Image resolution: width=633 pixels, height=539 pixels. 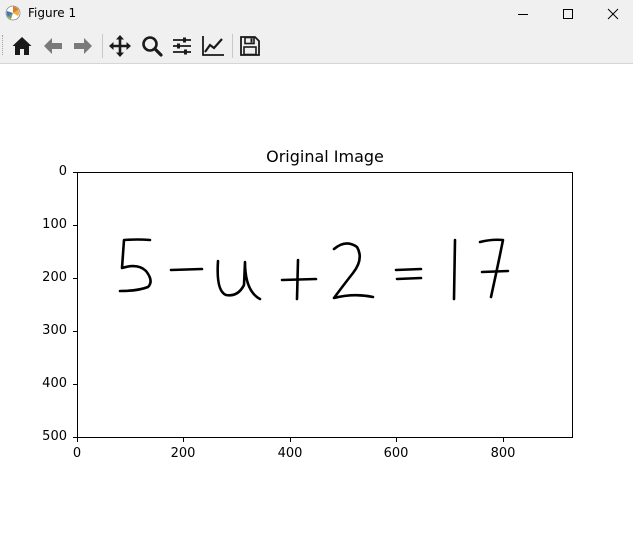 What do you see at coordinates (54, 330) in the screenshot?
I see `y-tick-label: 300` at bounding box center [54, 330].